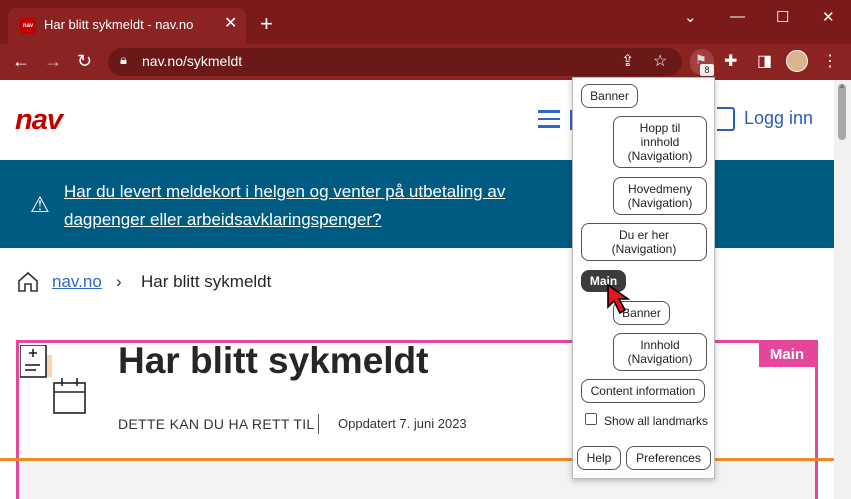 The height and width of the screenshot is (499, 851). What do you see at coordinates (797, 61) in the screenshot?
I see `profile-avatar` at bounding box center [797, 61].